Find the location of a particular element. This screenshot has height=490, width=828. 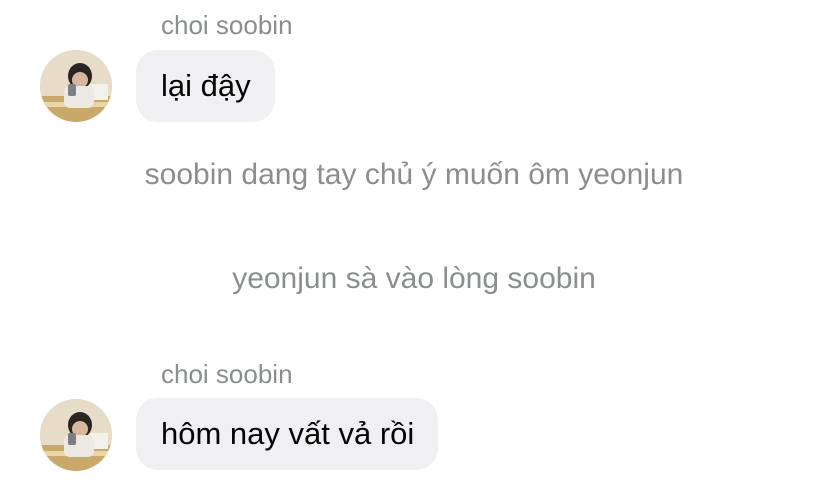

message-bubble: lại đậy is located at coordinates (205, 86).